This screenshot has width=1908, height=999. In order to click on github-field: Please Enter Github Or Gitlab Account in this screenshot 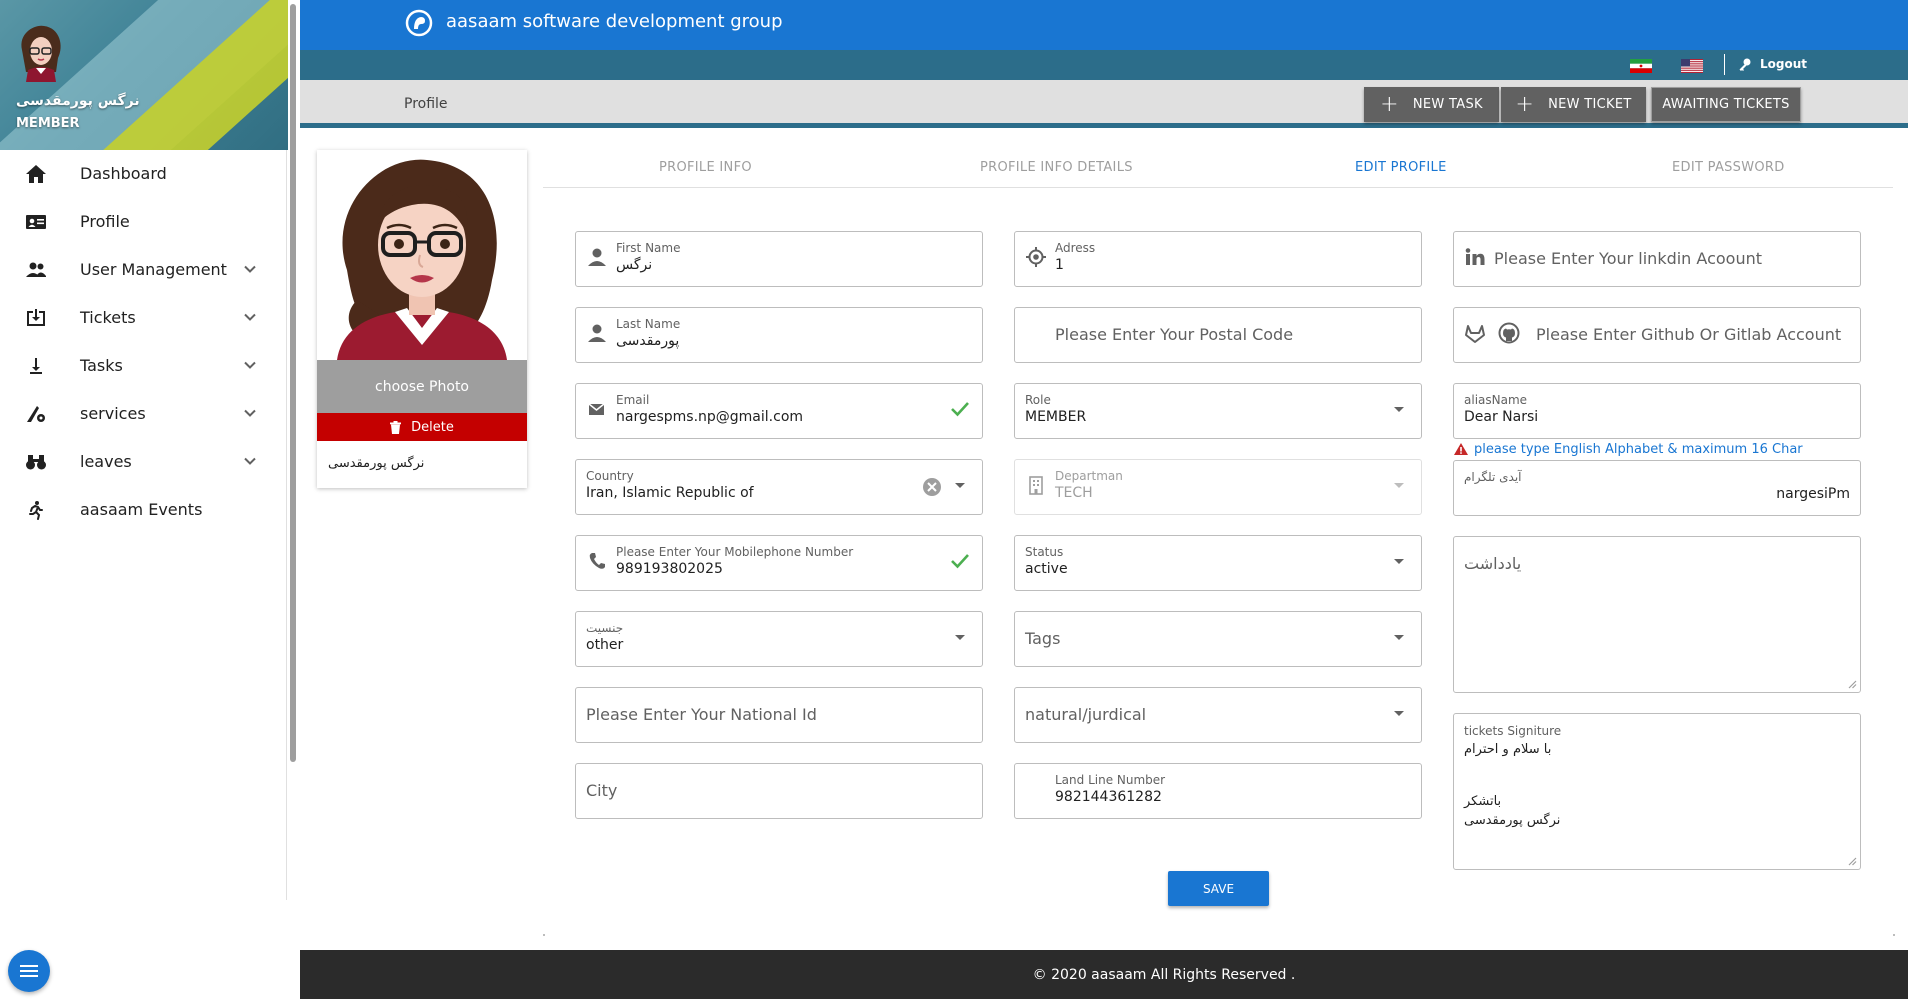, I will do `click(1657, 335)`.